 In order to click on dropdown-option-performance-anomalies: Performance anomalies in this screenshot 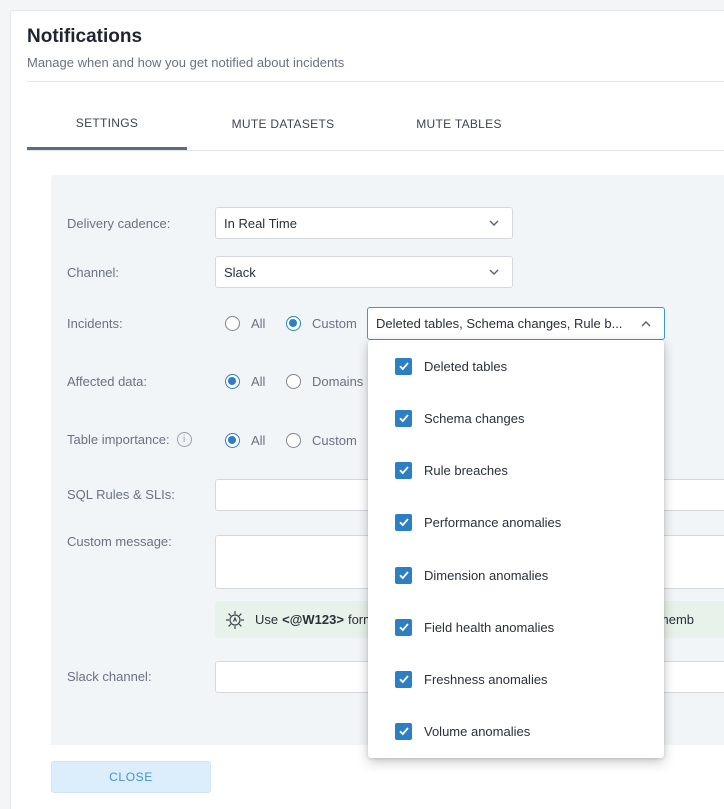, I will do `click(478, 522)`.